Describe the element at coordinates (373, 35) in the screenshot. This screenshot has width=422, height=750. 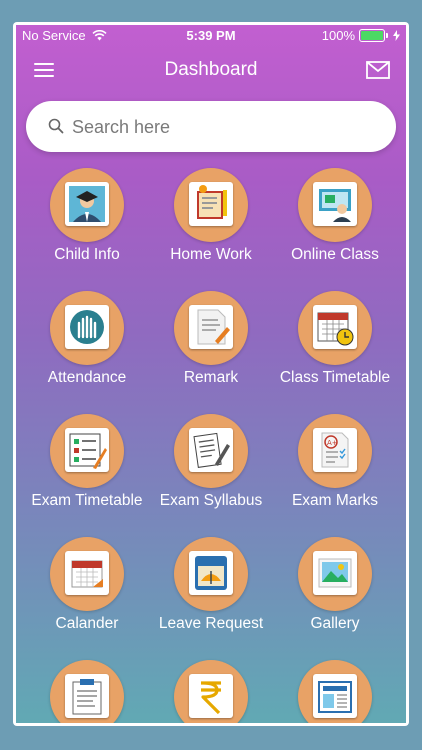
I see `battery-icon` at that location.